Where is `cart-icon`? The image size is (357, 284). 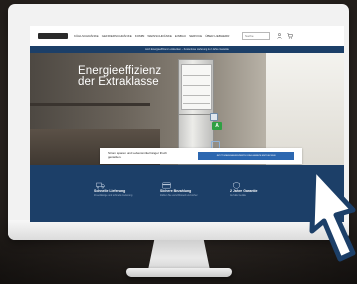 cart-icon is located at coordinates (289, 36).